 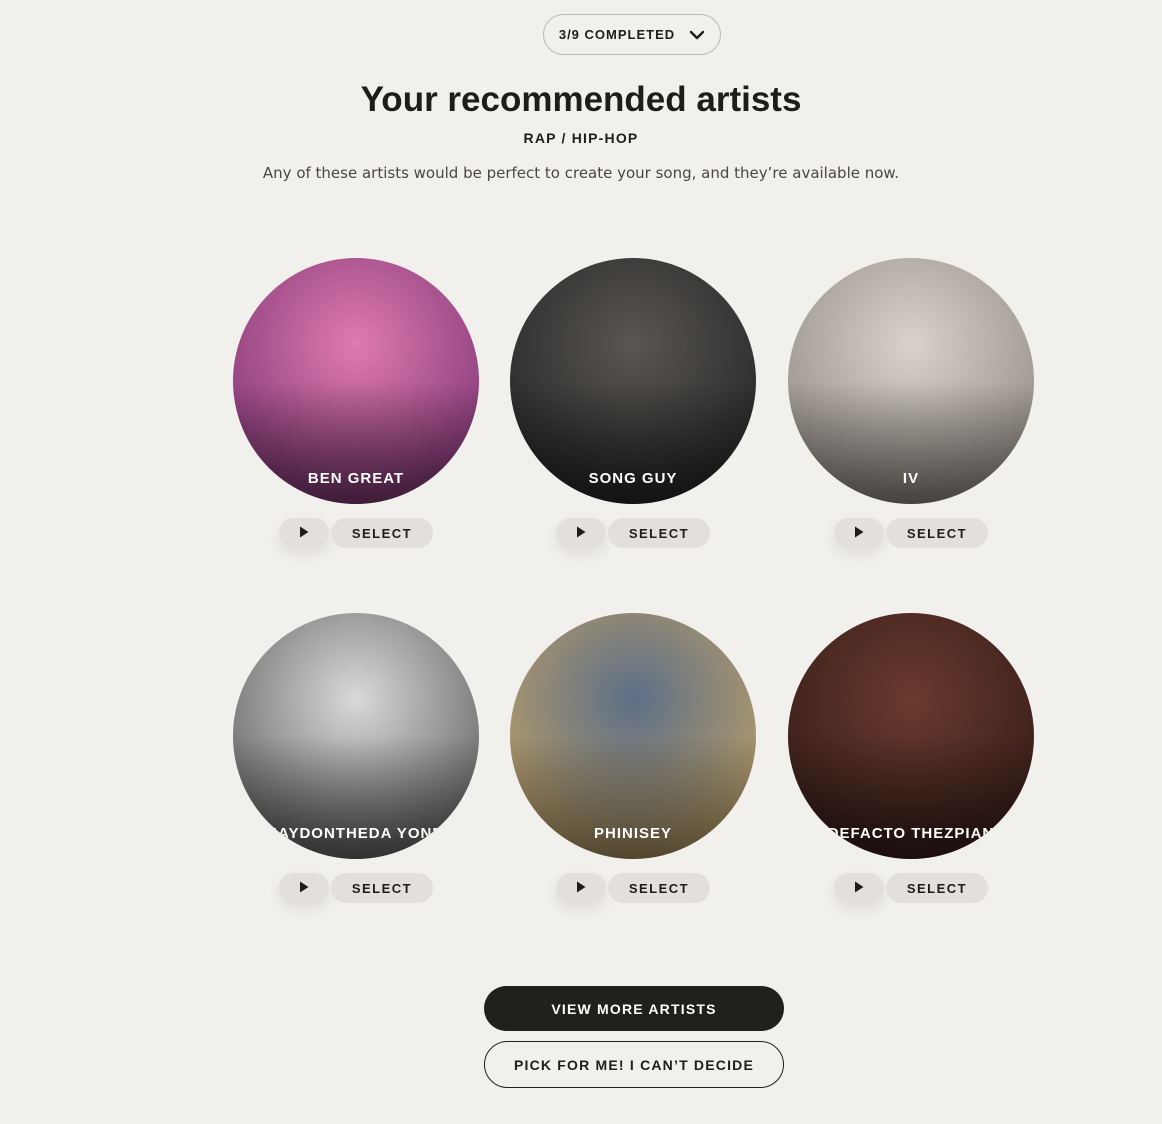 What do you see at coordinates (356, 833) in the screenshot?
I see `artist-name: JAYDONTHEDA YONE` at bounding box center [356, 833].